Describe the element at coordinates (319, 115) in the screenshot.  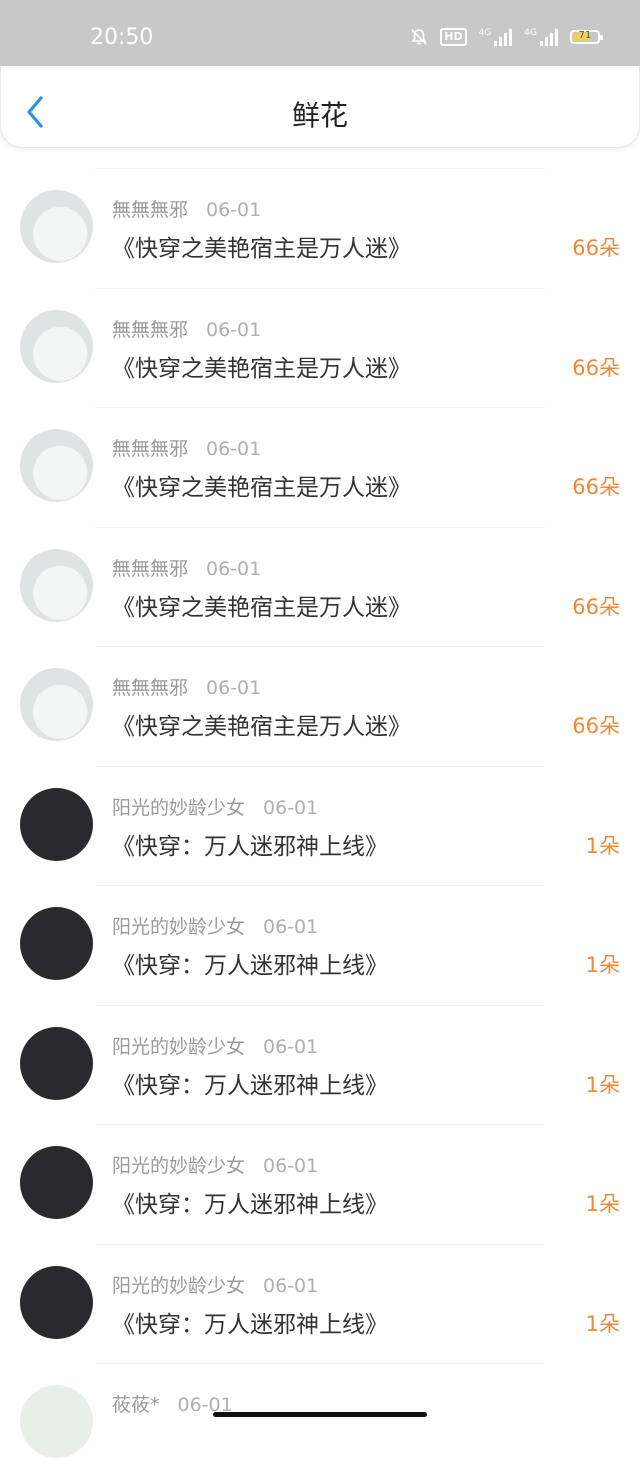
I see `page-title: 鲜花` at that location.